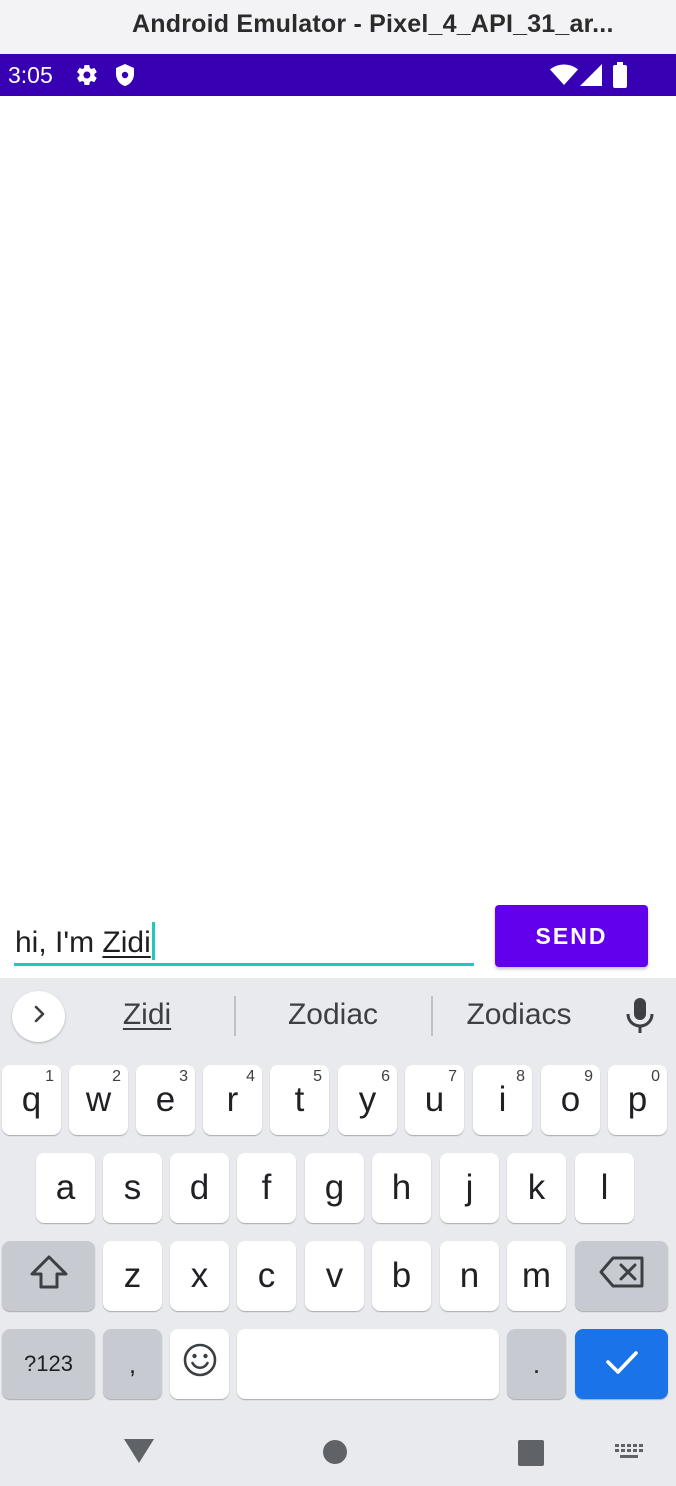 This screenshot has height=1486, width=676. I want to click on back-icon, so click(139, 1453).